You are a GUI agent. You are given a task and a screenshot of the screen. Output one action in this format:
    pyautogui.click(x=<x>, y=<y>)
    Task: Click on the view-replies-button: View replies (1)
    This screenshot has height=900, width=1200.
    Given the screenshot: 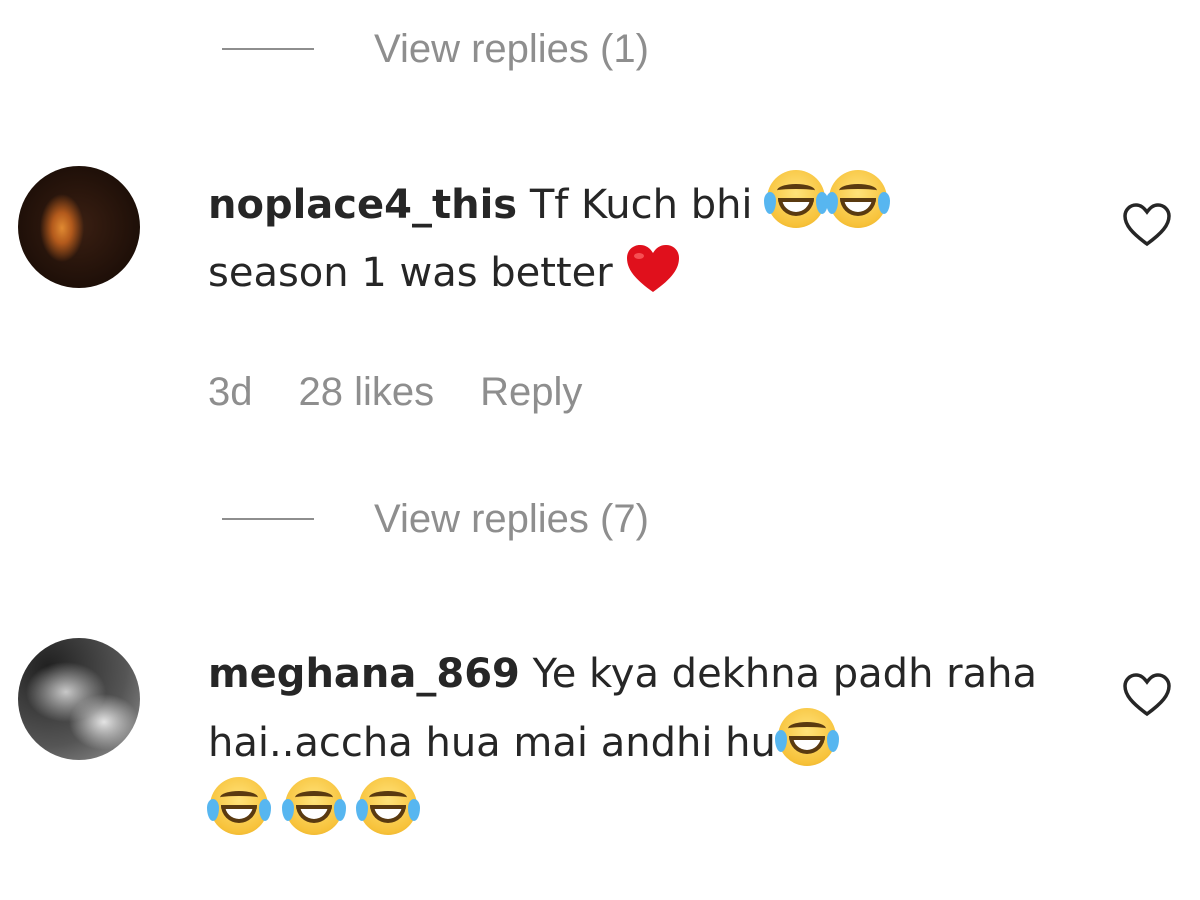 What is the action you would take?
    pyautogui.click(x=435, y=49)
    